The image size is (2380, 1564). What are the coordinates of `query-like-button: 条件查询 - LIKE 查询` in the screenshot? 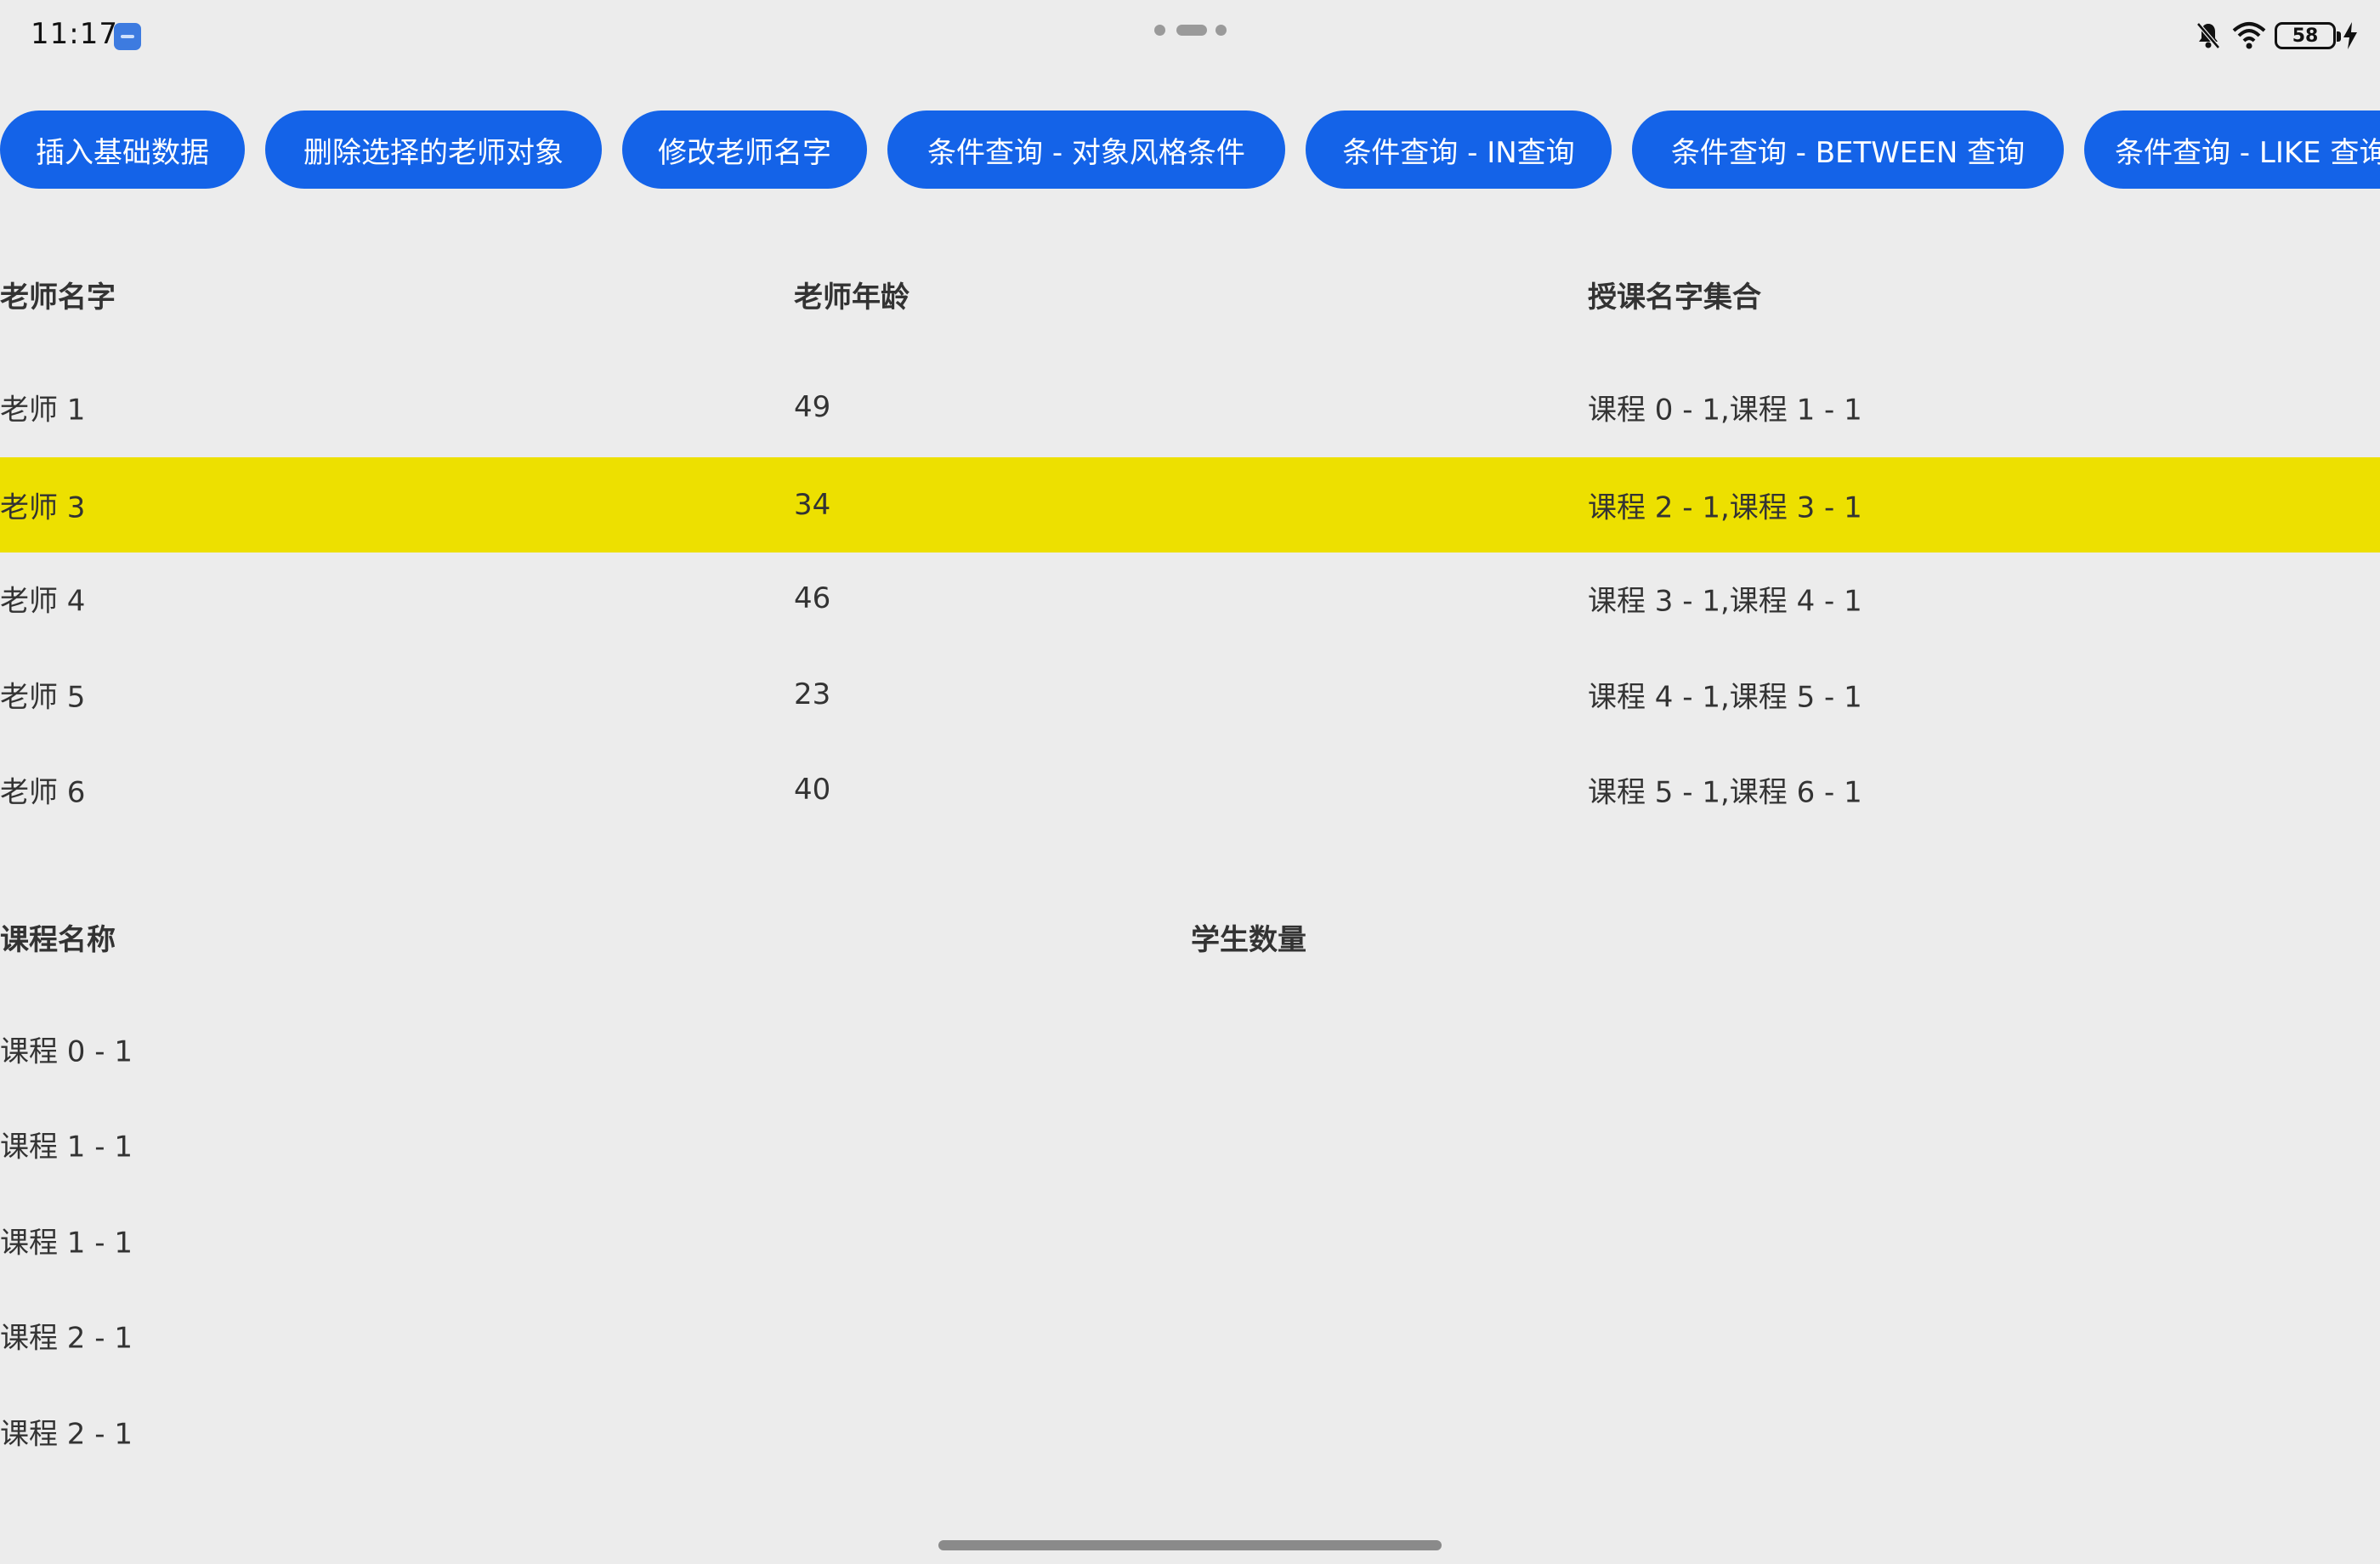 It's located at (2232, 149).